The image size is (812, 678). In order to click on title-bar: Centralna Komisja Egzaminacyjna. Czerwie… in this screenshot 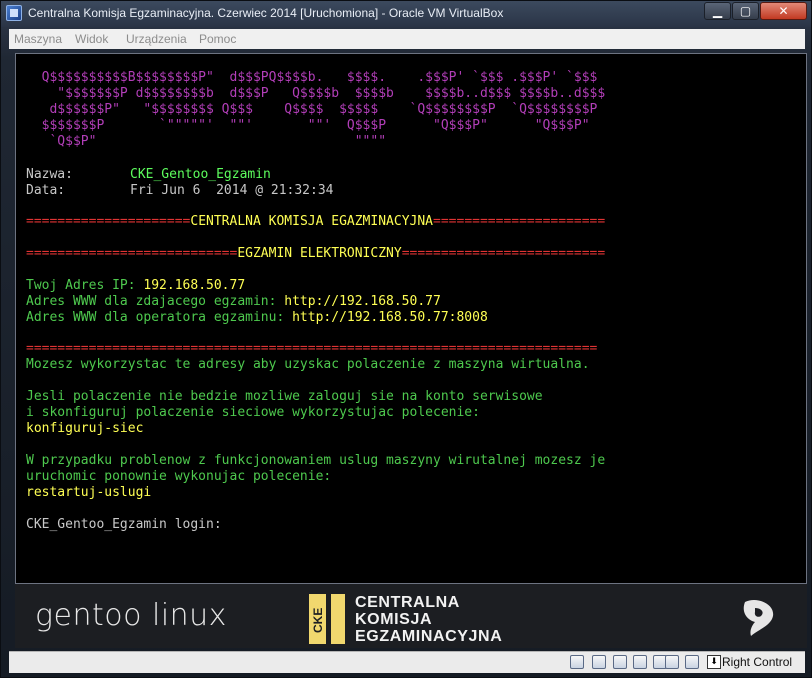, I will do `click(406, 14)`.